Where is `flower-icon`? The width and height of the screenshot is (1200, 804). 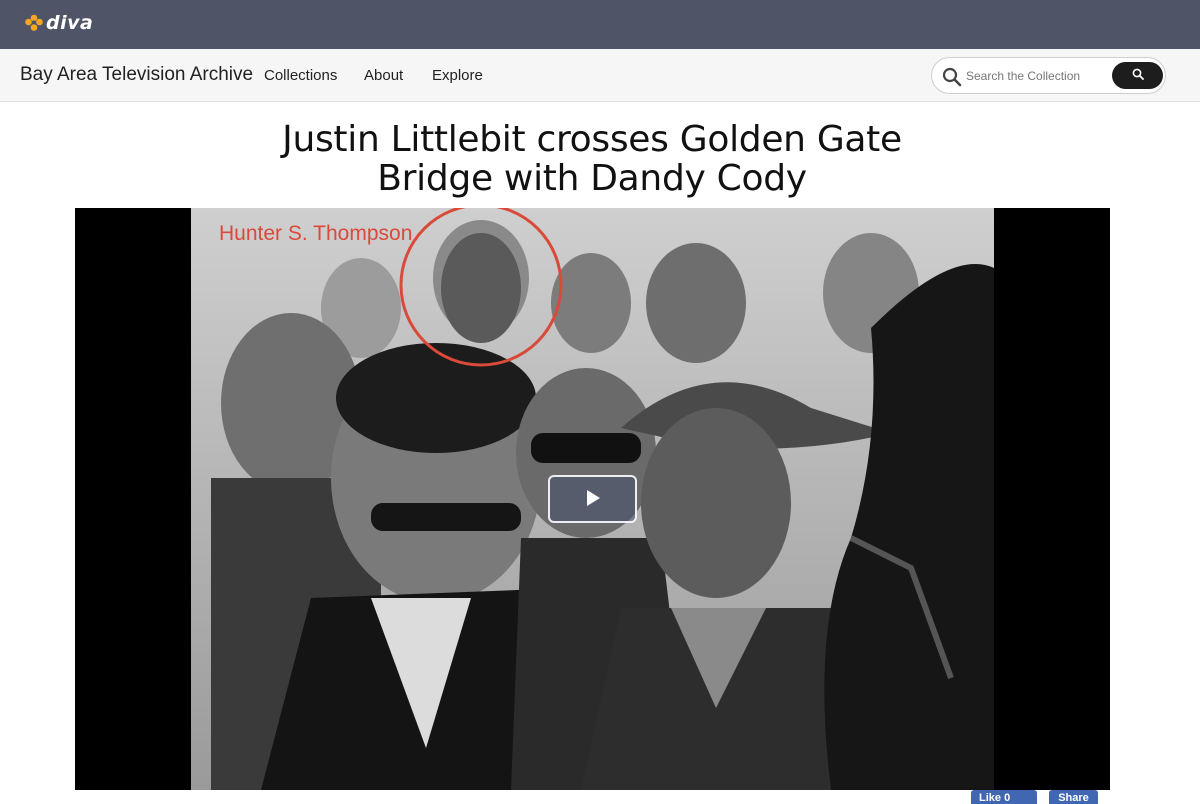
flower-icon is located at coordinates (34, 23).